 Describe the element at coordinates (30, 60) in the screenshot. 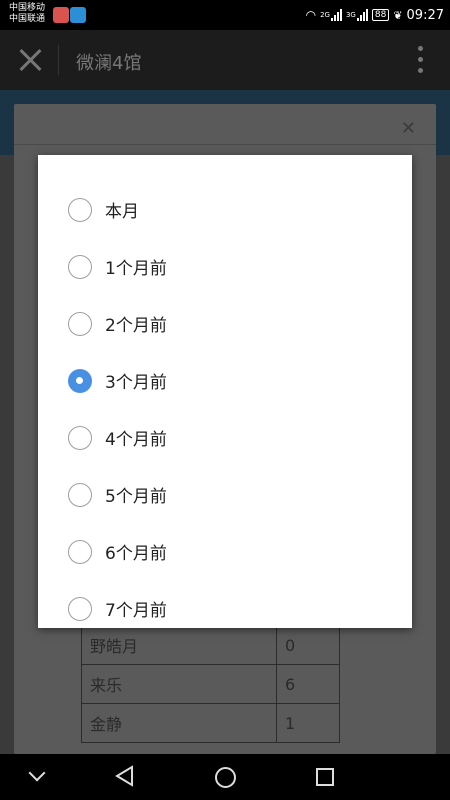

I see `close-icon` at that location.